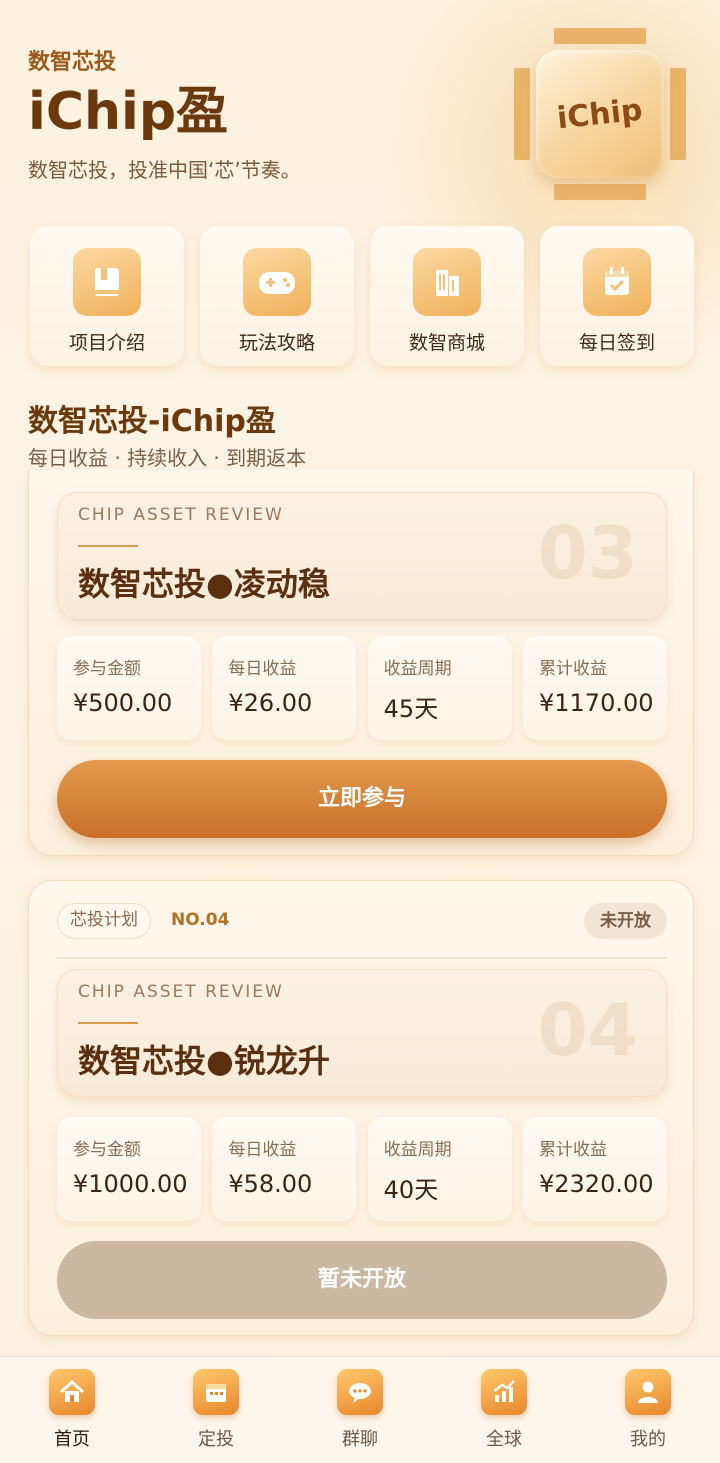 Image resolution: width=720 pixels, height=1463 pixels. Describe the element at coordinates (107, 282) in the screenshot. I see `book-icon` at that location.